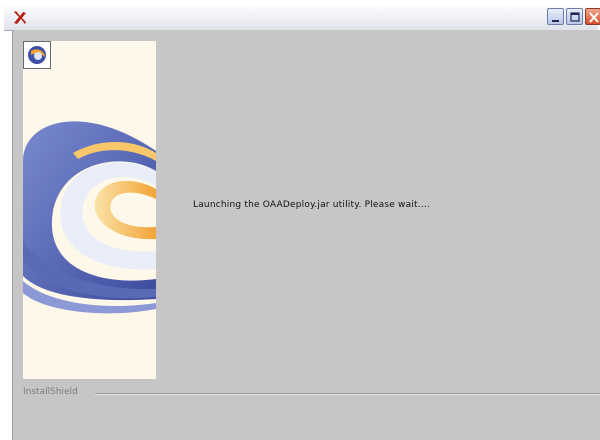  I want to click on footer-divider, so click(347, 394).